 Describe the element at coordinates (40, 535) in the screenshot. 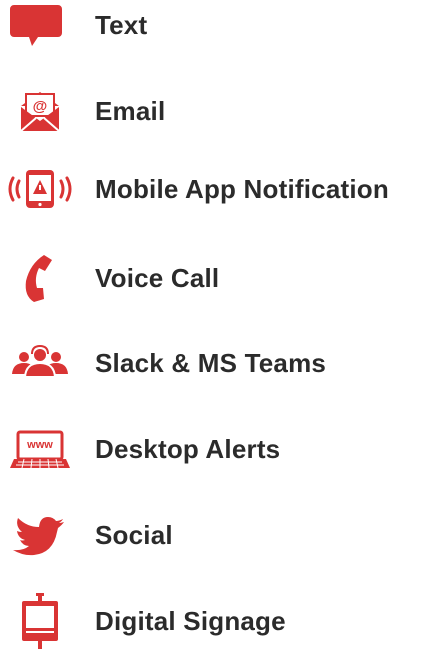

I see `twitter-bird-icon` at that location.